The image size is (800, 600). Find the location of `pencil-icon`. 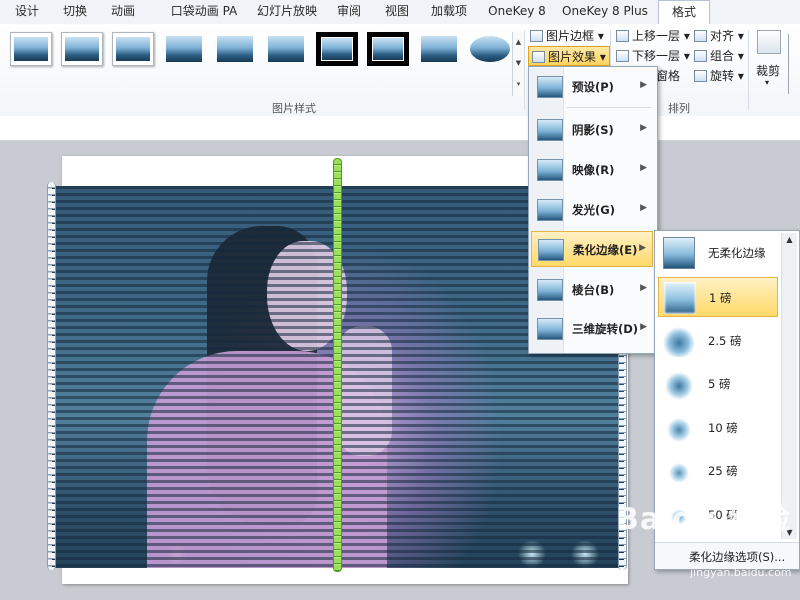

pencil-icon is located at coordinates (536, 36).